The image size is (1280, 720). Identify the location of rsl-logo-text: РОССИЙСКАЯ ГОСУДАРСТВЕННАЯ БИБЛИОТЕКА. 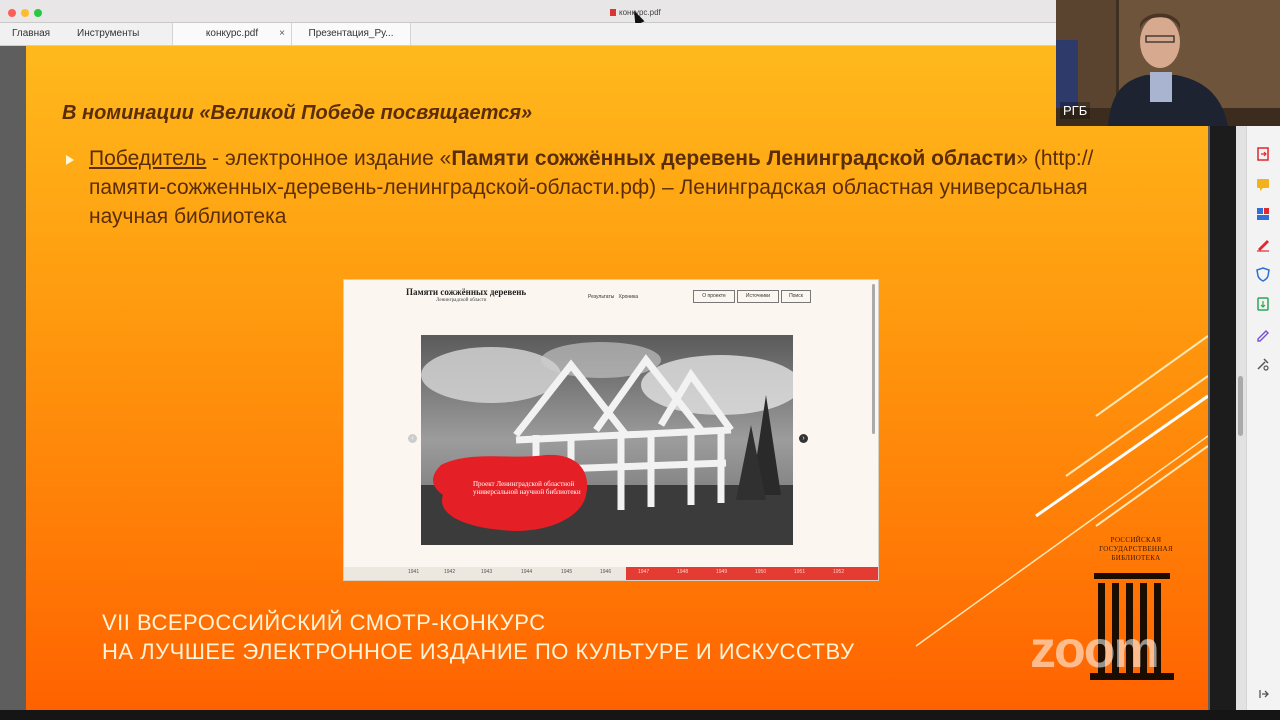
(1136, 549).